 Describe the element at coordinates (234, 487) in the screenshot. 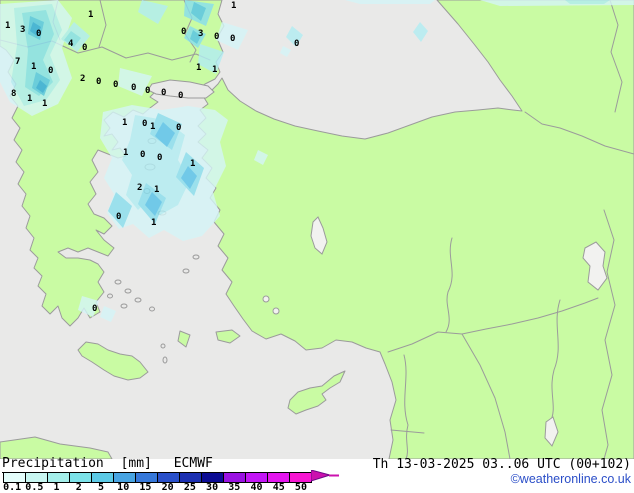

I see `colorbar-tick-label: 35` at that location.